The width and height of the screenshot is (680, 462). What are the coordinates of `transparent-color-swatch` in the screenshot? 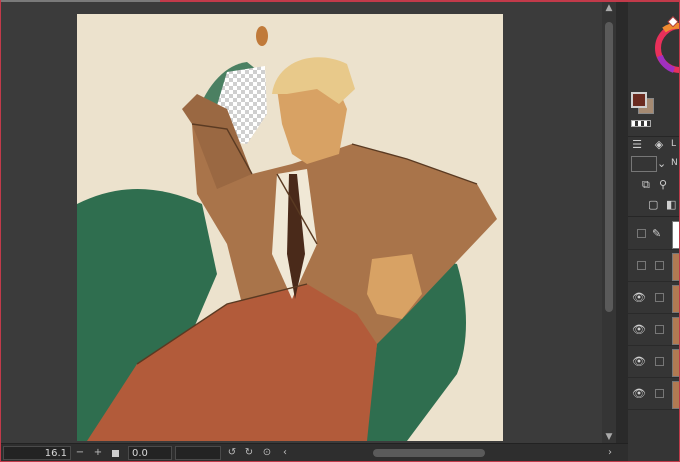 It's located at (641, 123).